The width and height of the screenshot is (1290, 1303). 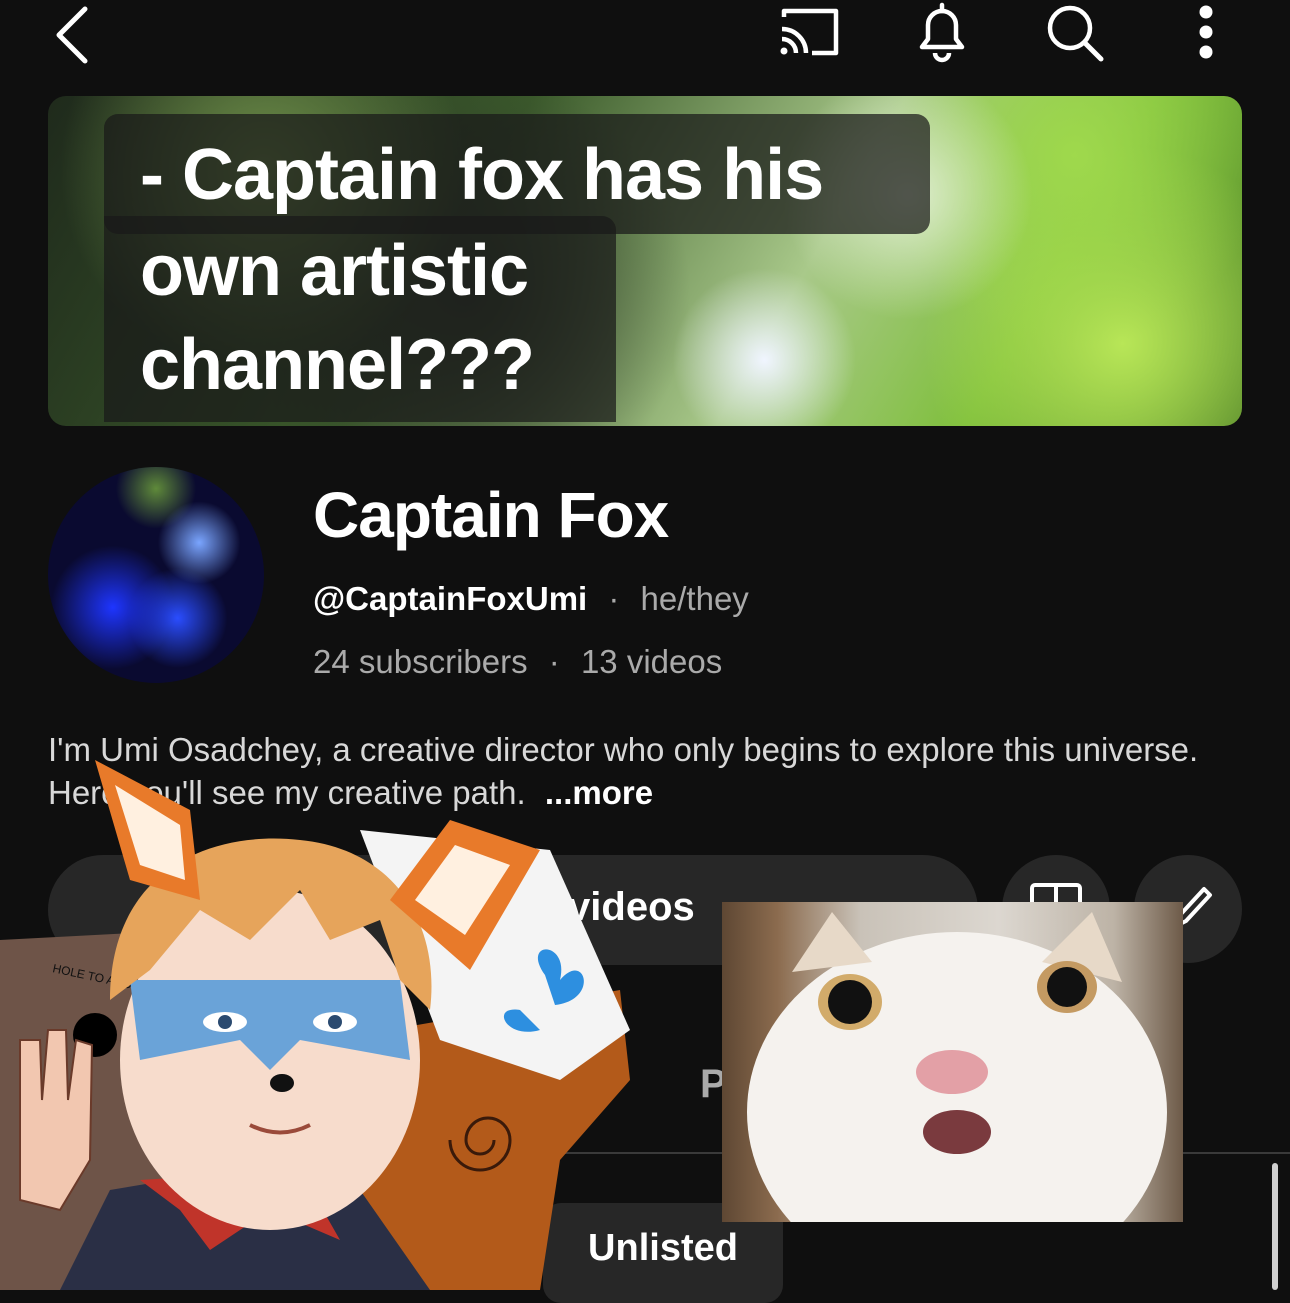 What do you see at coordinates (651, 661) in the screenshot?
I see `video-count: 13 videos` at bounding box center [651, 661].